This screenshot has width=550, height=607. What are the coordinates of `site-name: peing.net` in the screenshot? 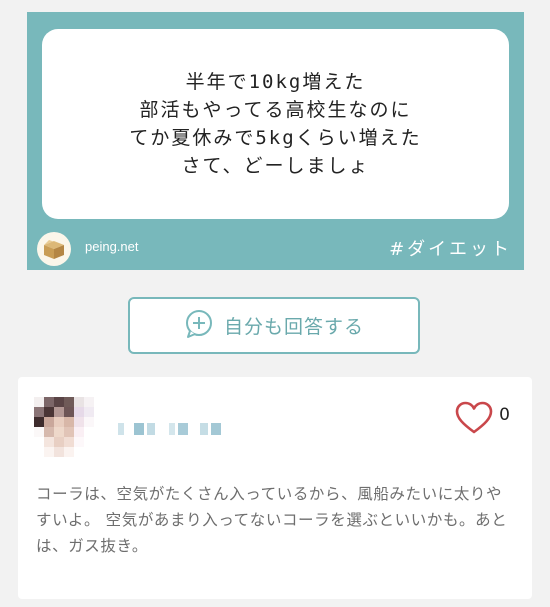 It's located at (112, 246).